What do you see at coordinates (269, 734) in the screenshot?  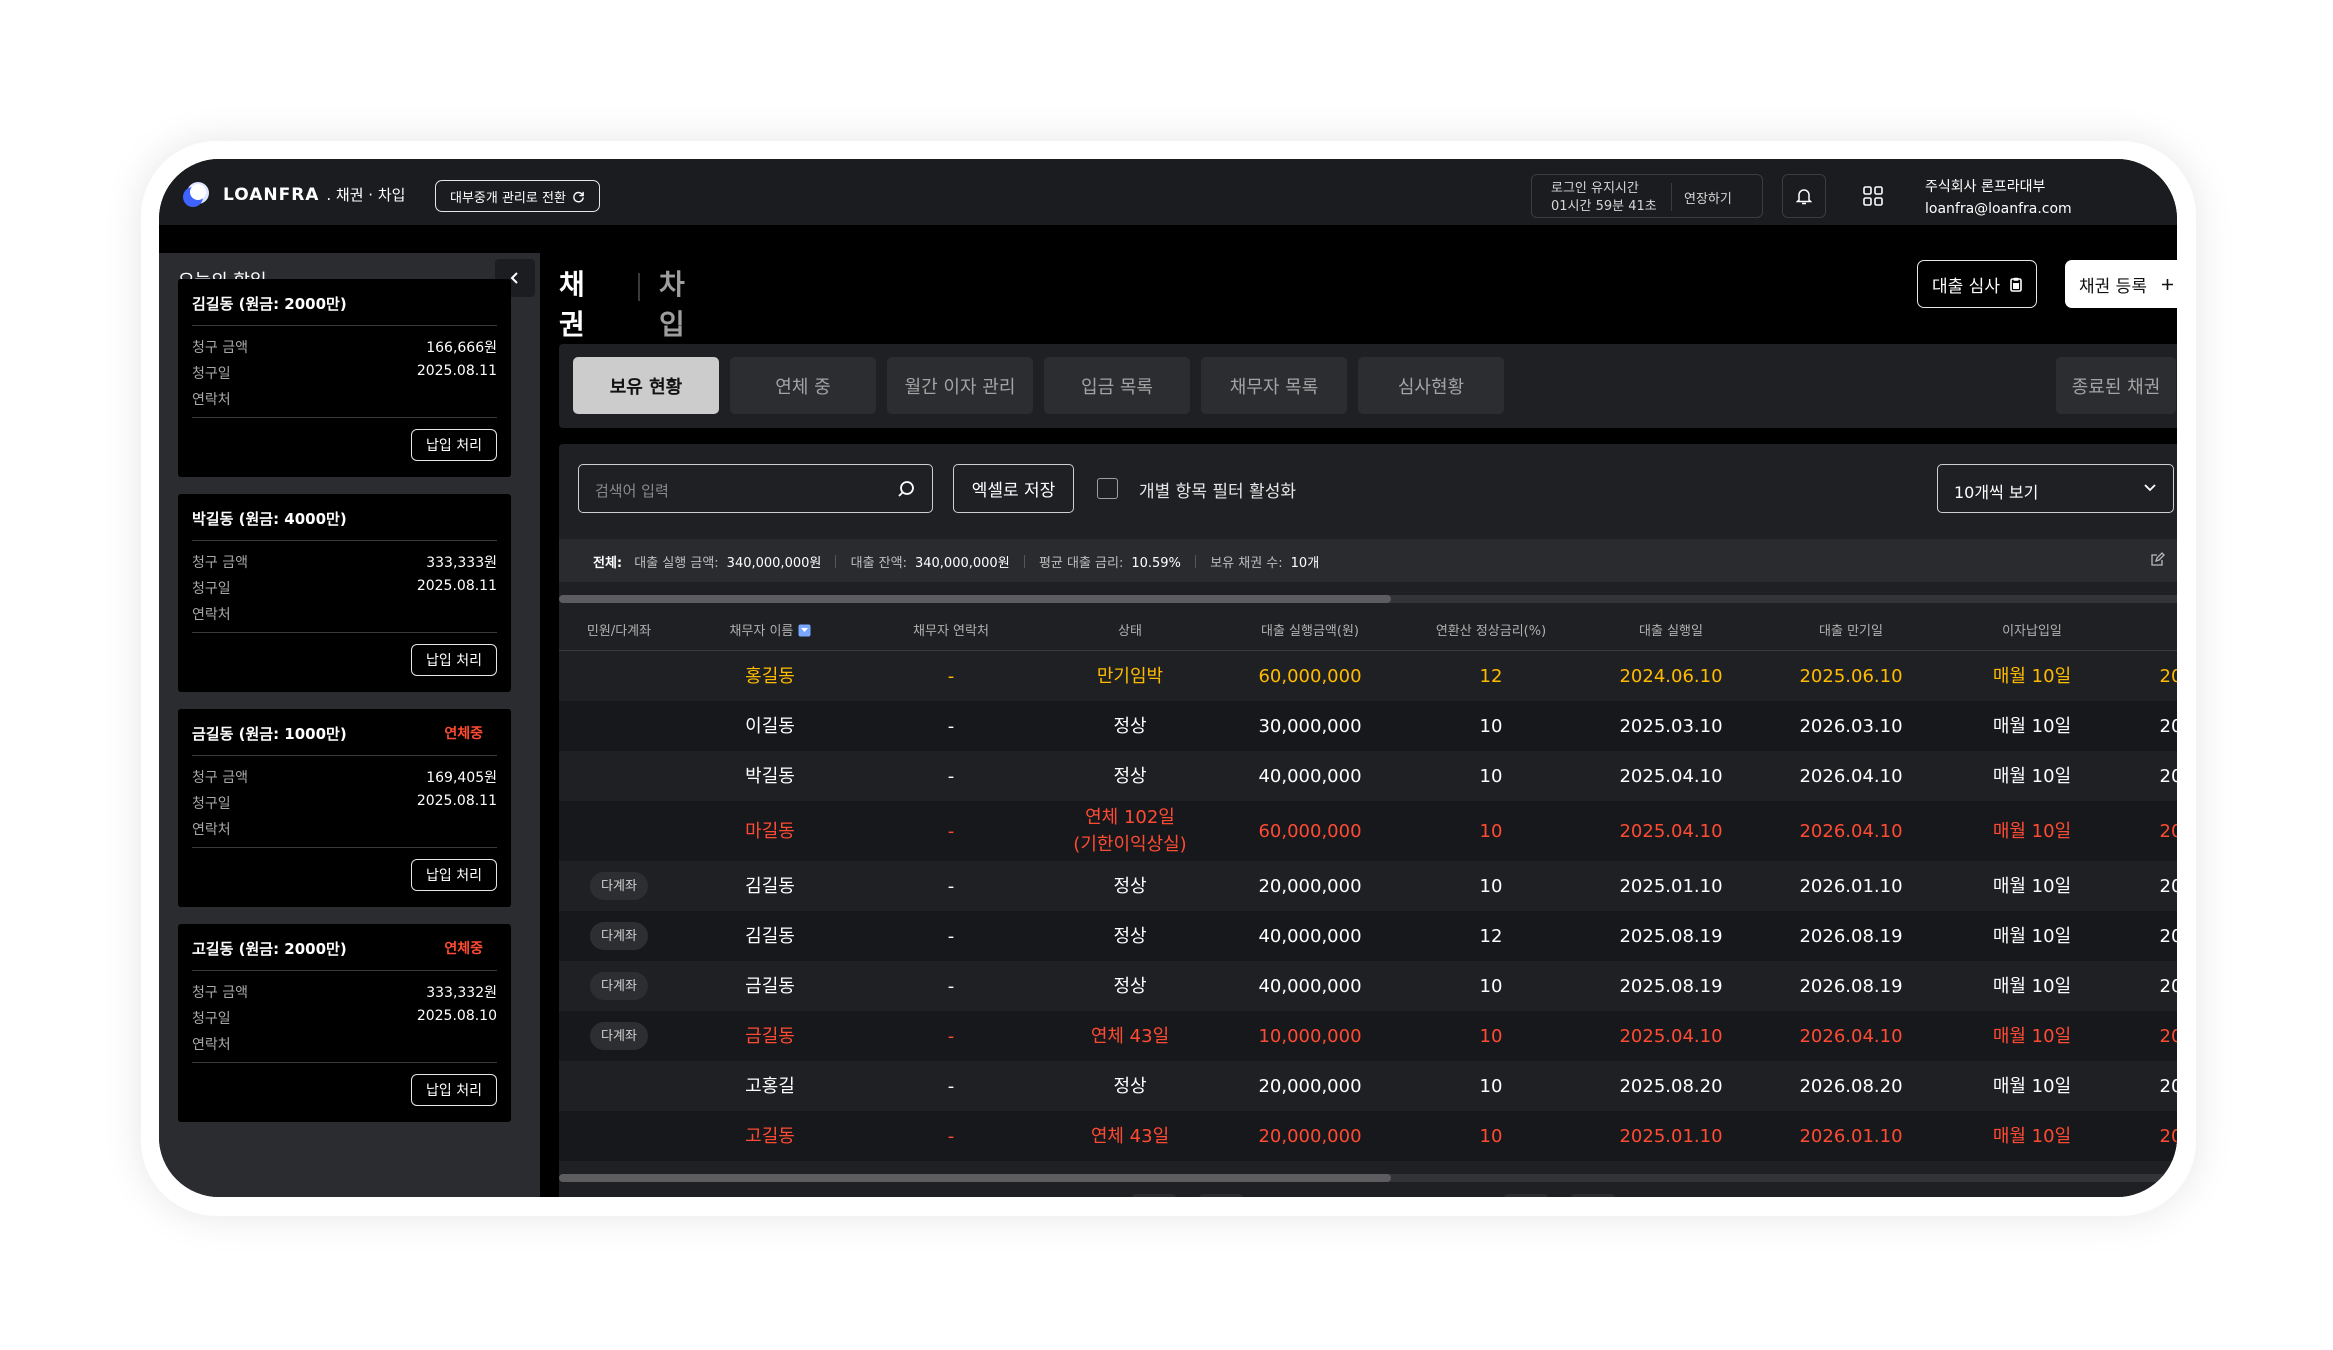 I see `card-name: 금길동 (원금: 1000만)` at bounding box center [269, 734].